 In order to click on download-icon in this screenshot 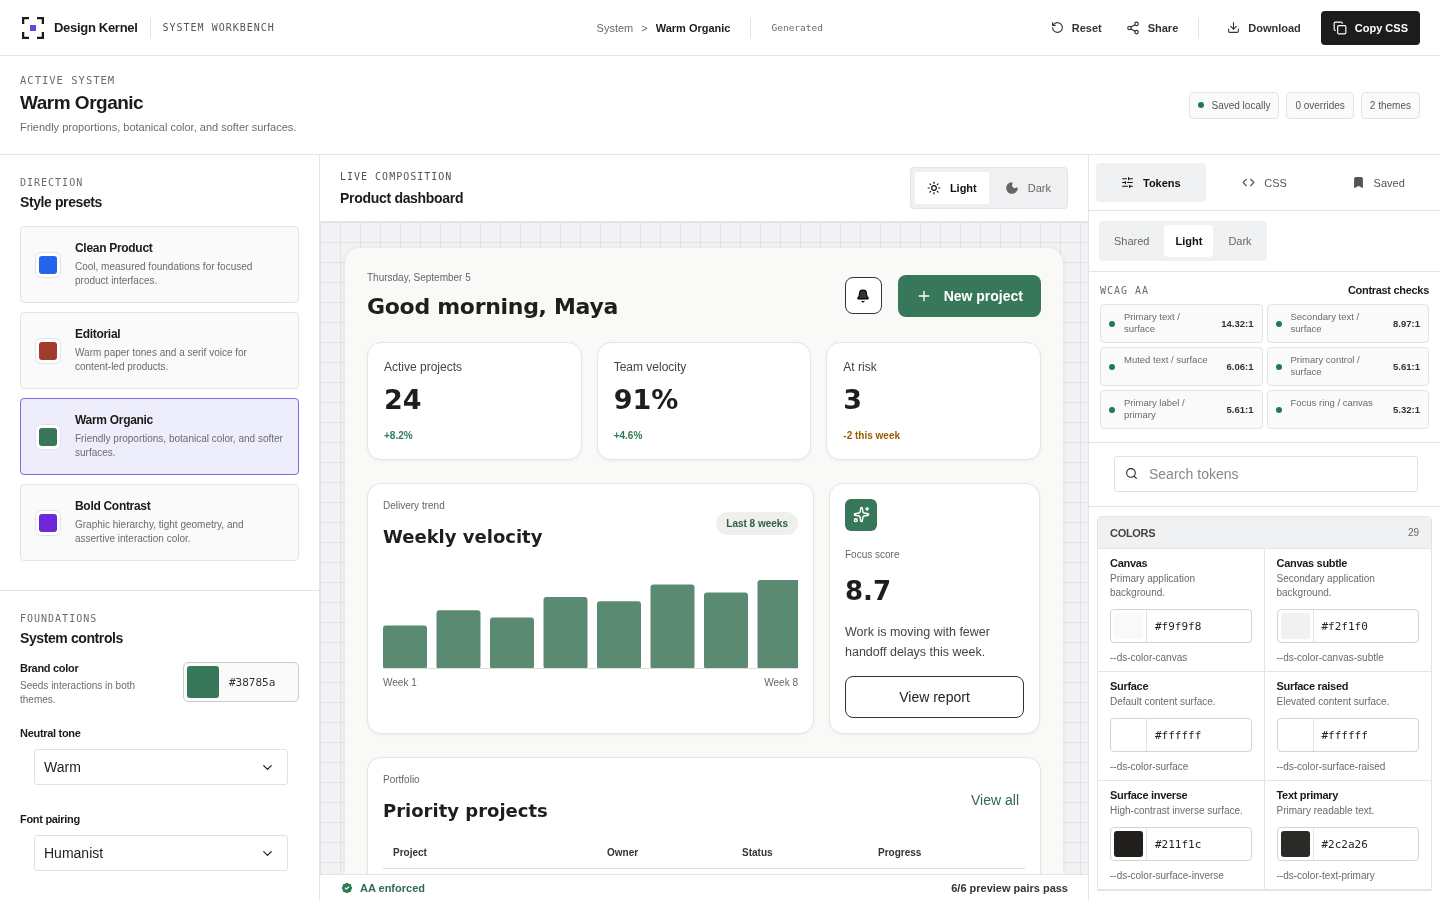, I will do `click(1234, 27)`.